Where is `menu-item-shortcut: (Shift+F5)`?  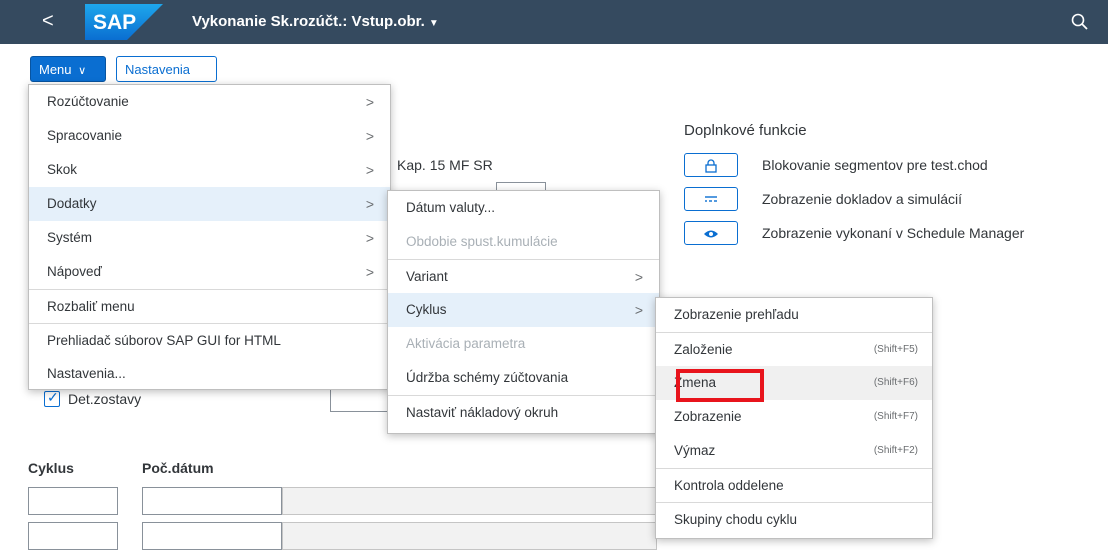
menu-item-shortcut: (Shift+F5) is located at coordinates (895, 349).